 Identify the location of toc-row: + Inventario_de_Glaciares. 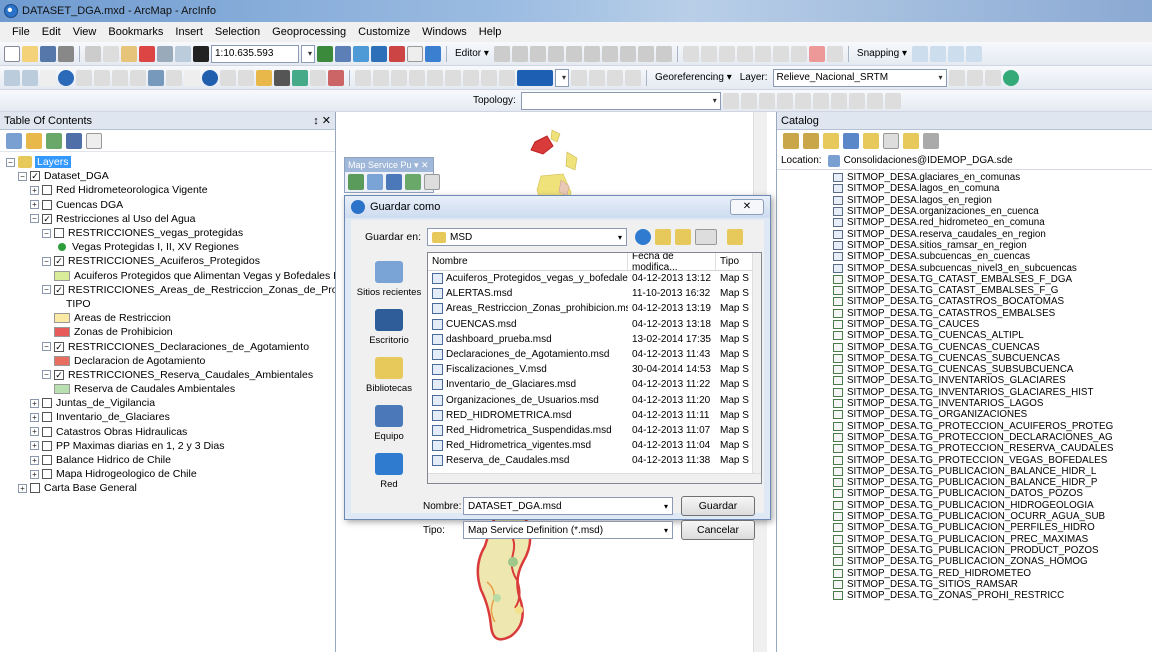
(168, 417).